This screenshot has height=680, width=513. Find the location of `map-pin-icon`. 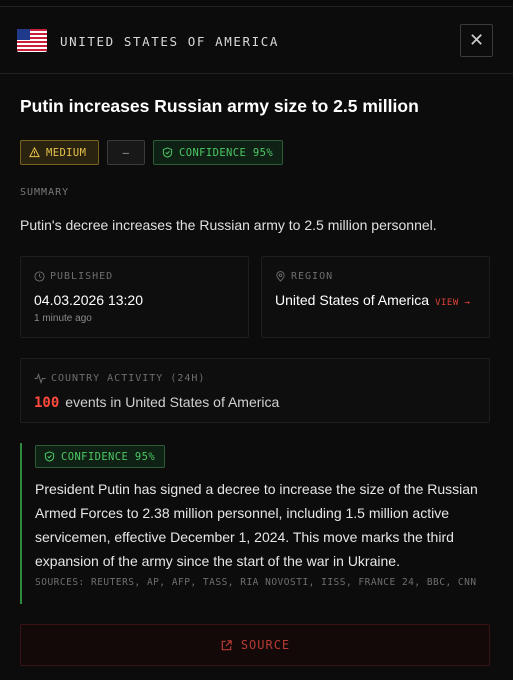

map-pin-icon is located at coordinates (280, 276).